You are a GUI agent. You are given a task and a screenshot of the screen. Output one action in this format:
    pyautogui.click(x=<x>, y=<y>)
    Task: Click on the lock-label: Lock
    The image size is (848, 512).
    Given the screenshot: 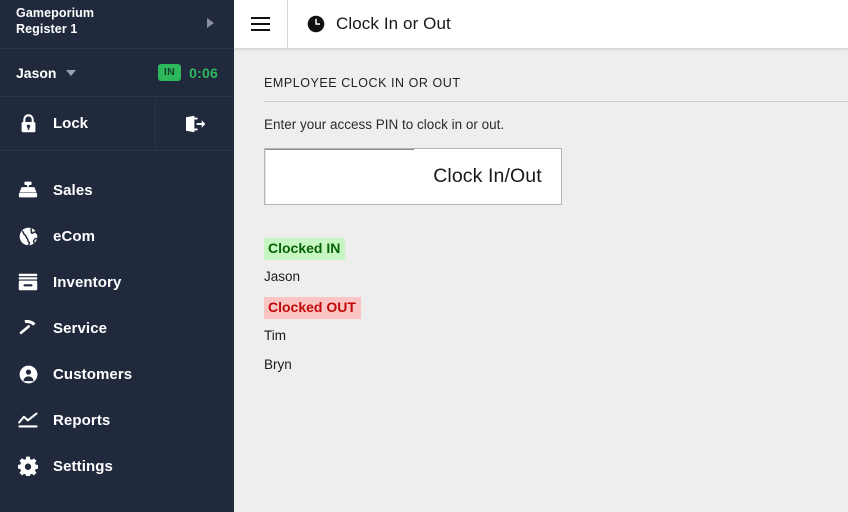 What is the action you would take?
    pyautogui.click(x=71, y=123)
    